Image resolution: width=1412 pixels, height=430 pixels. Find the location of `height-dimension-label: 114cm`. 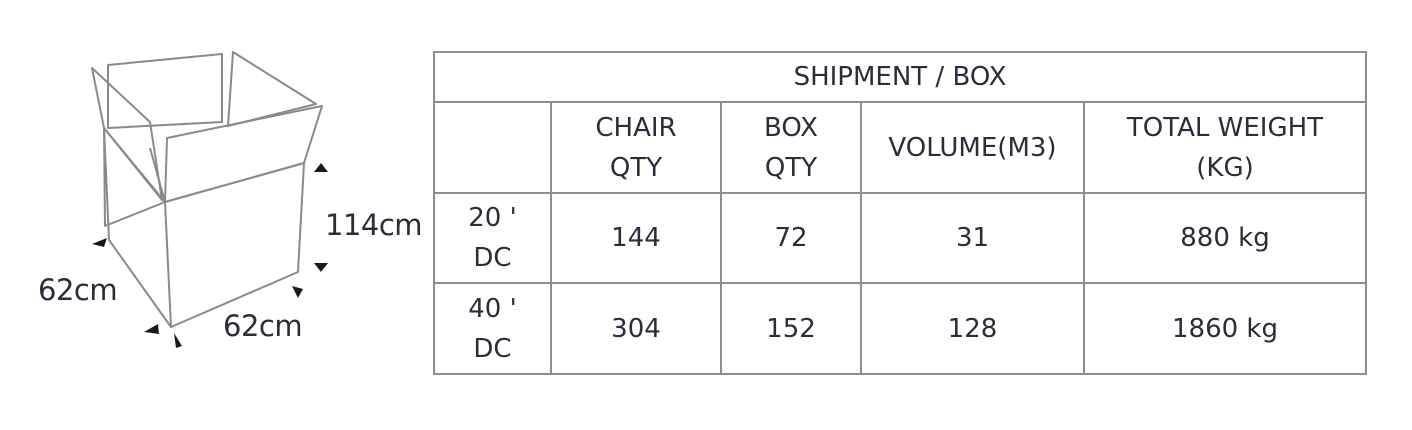

height-dimension-label: 114cm is located at coordinates (374, 225).